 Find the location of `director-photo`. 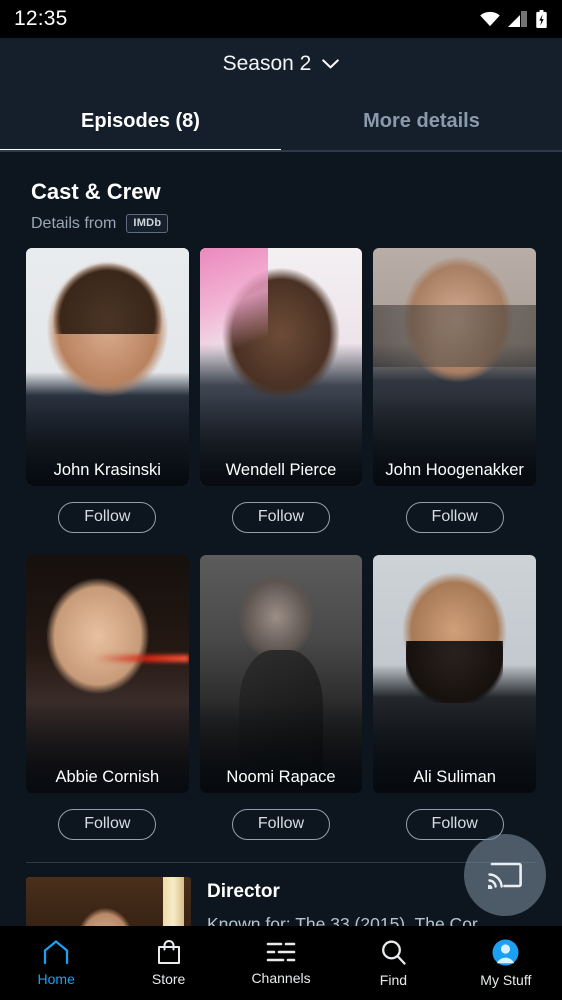

director-photo is located at coordinates (108, 901).